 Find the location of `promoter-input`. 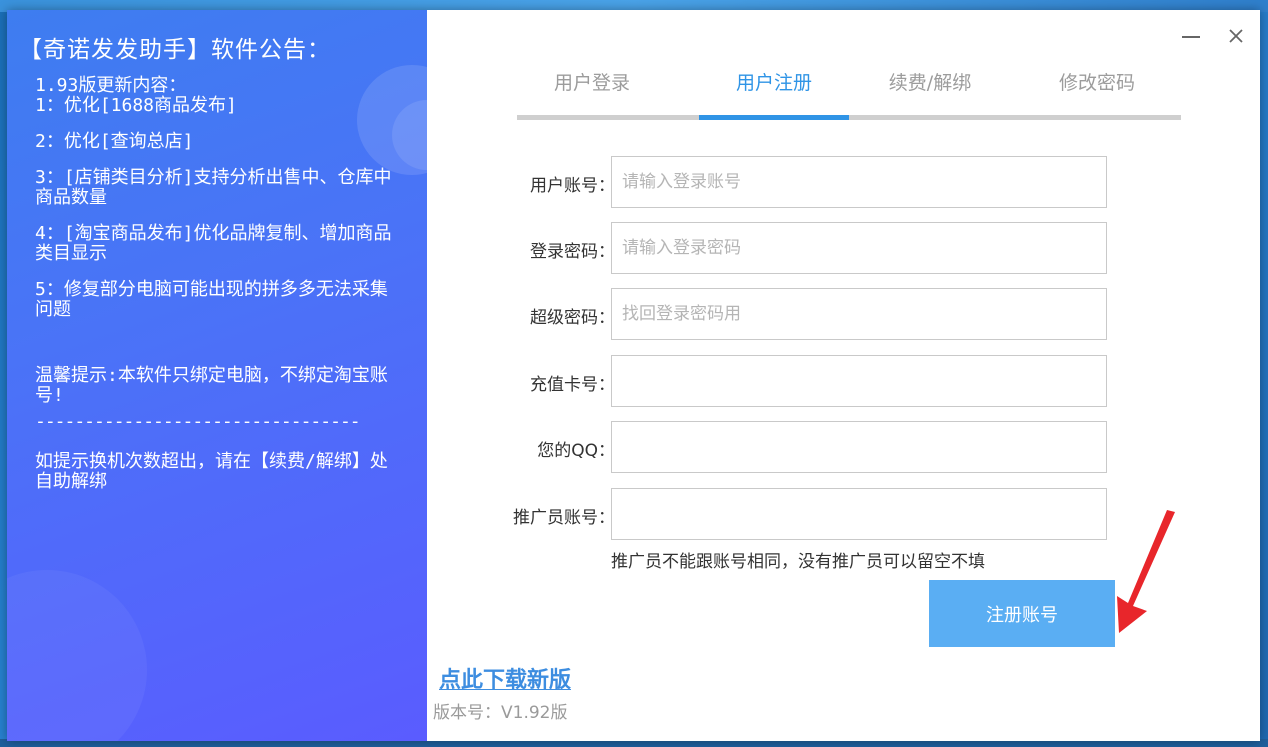

promoter-input is located at coordinates (859, 514).